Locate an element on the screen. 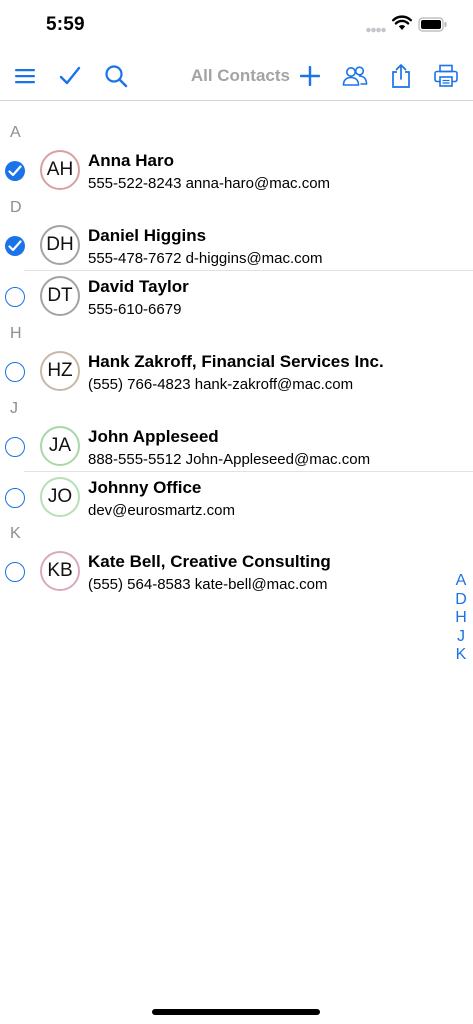 The width and height of the screenshot is (473, 1024). contact-detail: 555-610-6679 is located at coordinates (135, 309).